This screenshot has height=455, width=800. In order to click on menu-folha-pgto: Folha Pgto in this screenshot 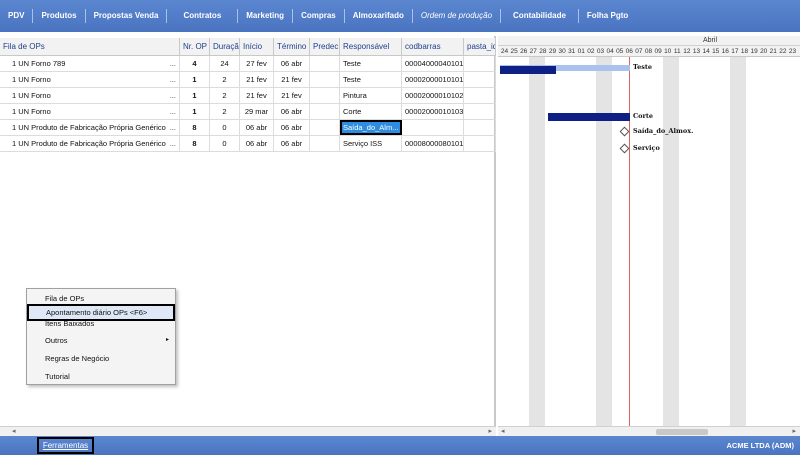, I will do `click(607, 16)`.